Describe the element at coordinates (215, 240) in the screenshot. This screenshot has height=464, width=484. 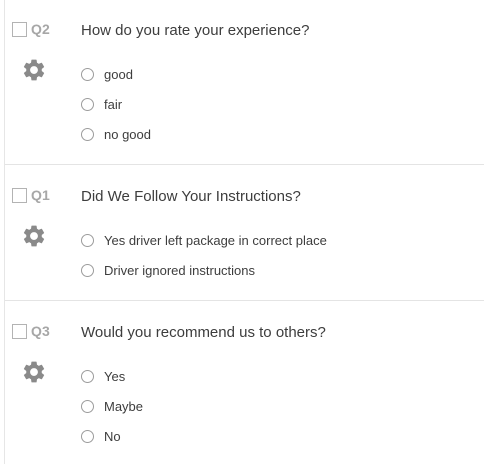
I see `choice-label: Yes driver left package in correct place` at that location.